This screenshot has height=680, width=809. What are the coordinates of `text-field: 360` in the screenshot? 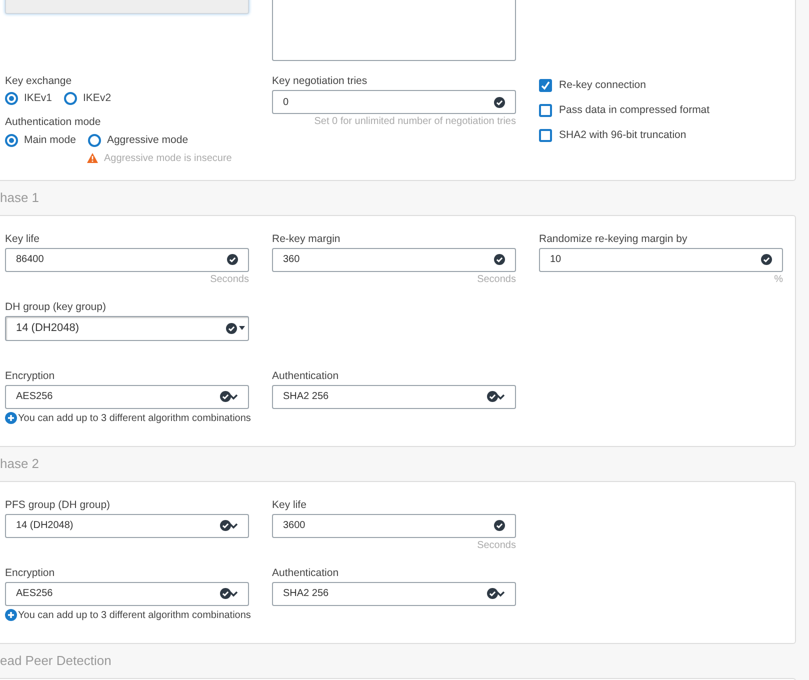 It's located at (394, 260).